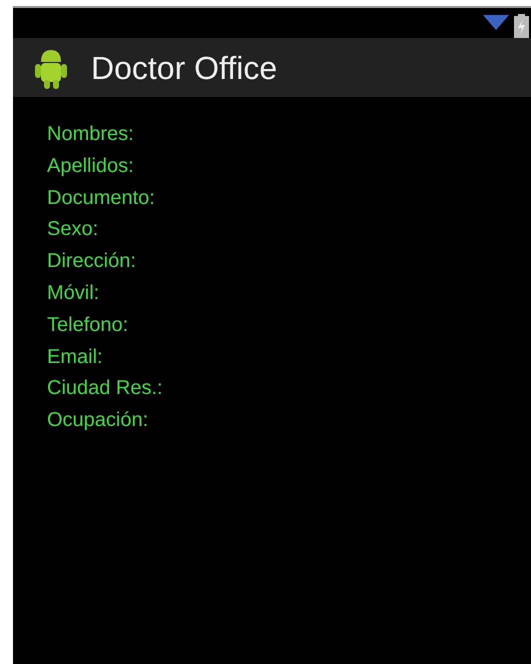 The width and height of the screenshot is (531, 664). Describe the element at coordinates (73, 293) in the screenshot. I see `field-label: Móvil:` at that location.